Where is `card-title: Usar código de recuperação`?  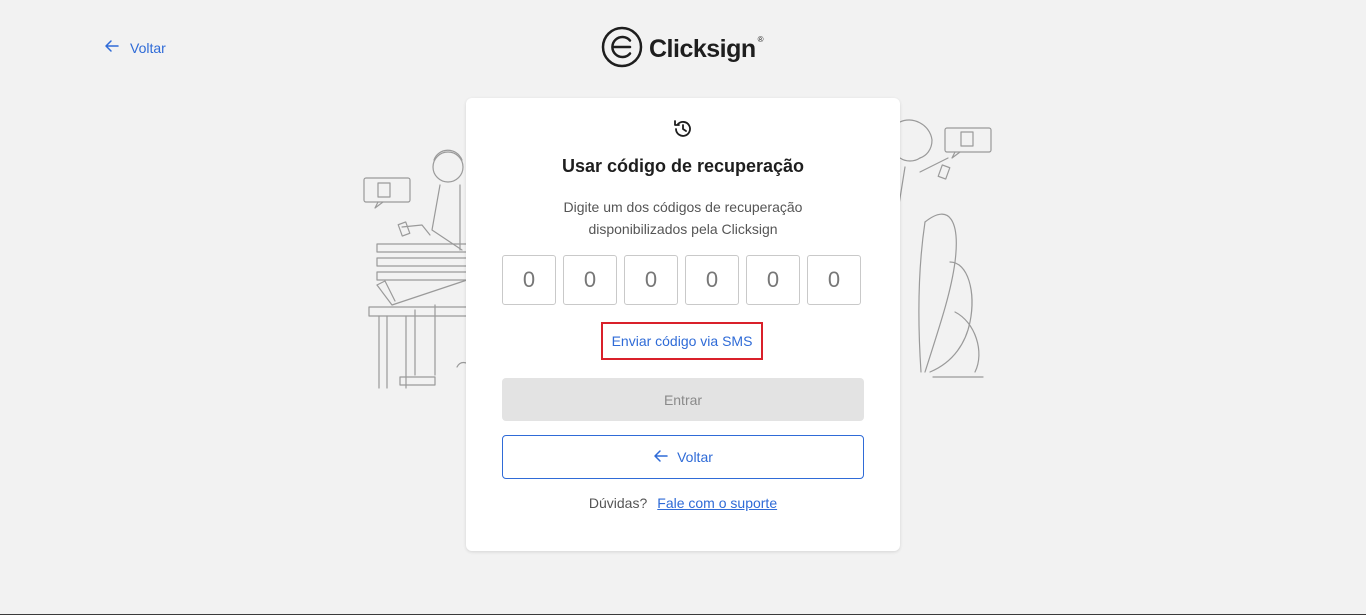
card-title: Usar código de recuperação is located at coordinates (683, 166).